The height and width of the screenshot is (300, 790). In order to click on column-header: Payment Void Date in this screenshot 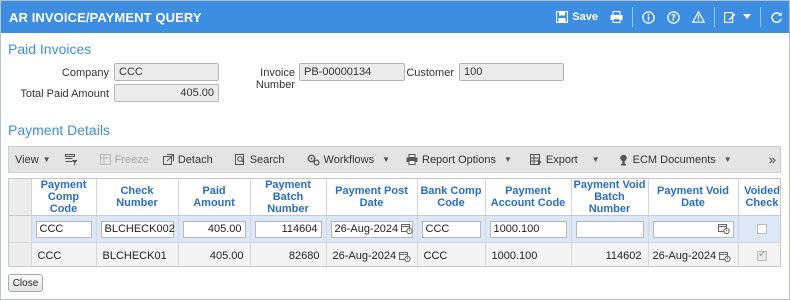, I will do `click(693, 197)`.